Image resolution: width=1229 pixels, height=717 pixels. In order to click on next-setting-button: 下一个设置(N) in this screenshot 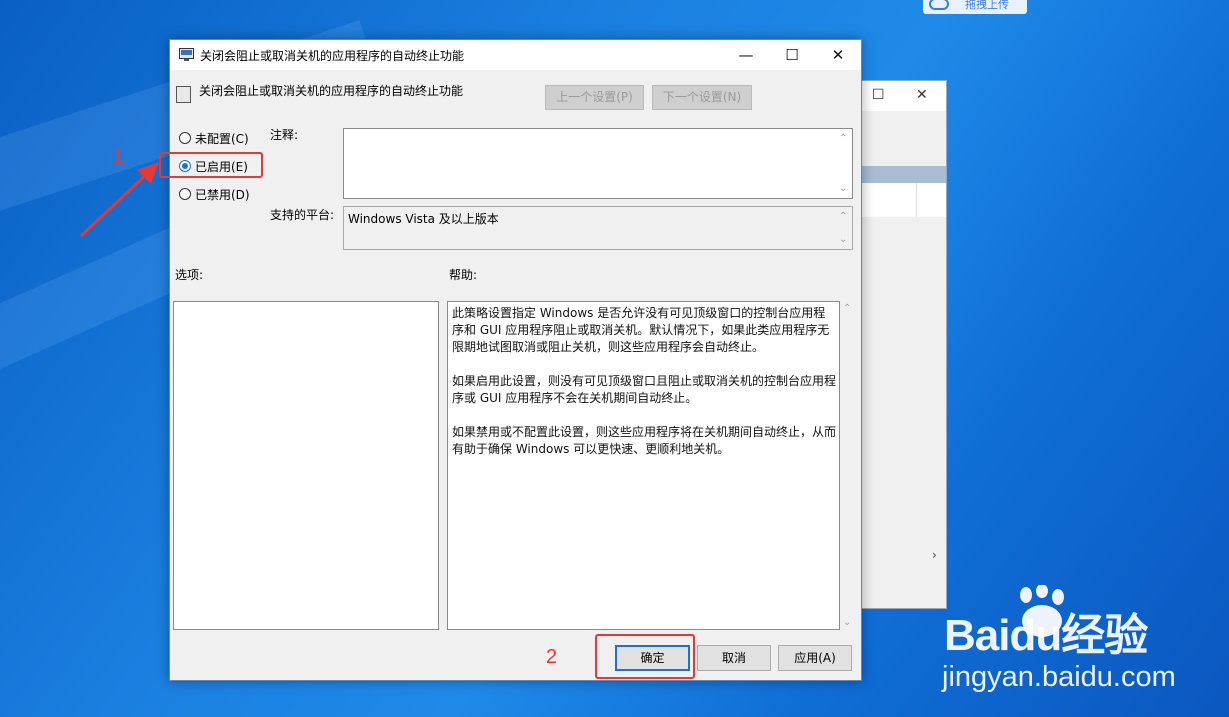, I will do `click(702, 97)`.